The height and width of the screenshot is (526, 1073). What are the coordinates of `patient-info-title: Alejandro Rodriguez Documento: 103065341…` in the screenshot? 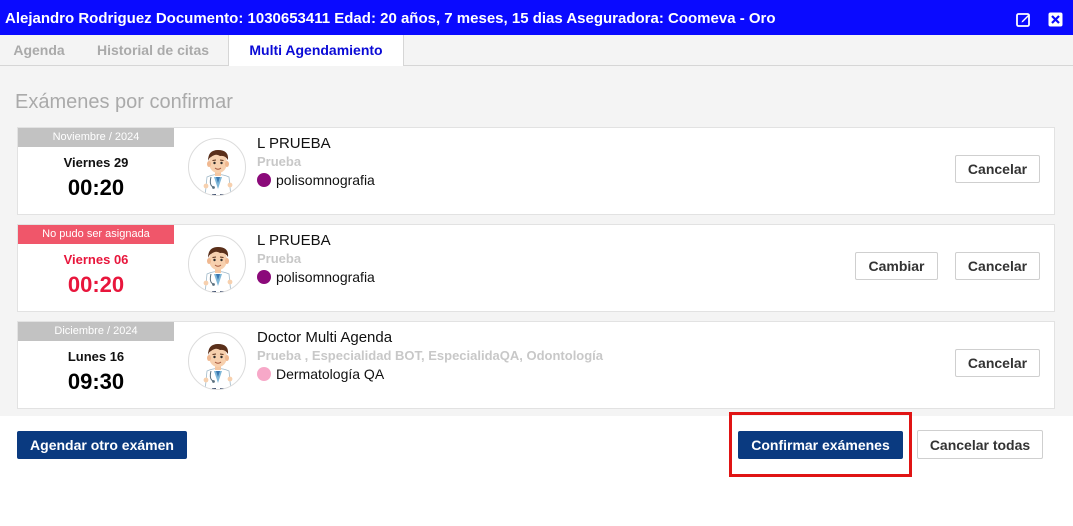 It's located at (390, 18).